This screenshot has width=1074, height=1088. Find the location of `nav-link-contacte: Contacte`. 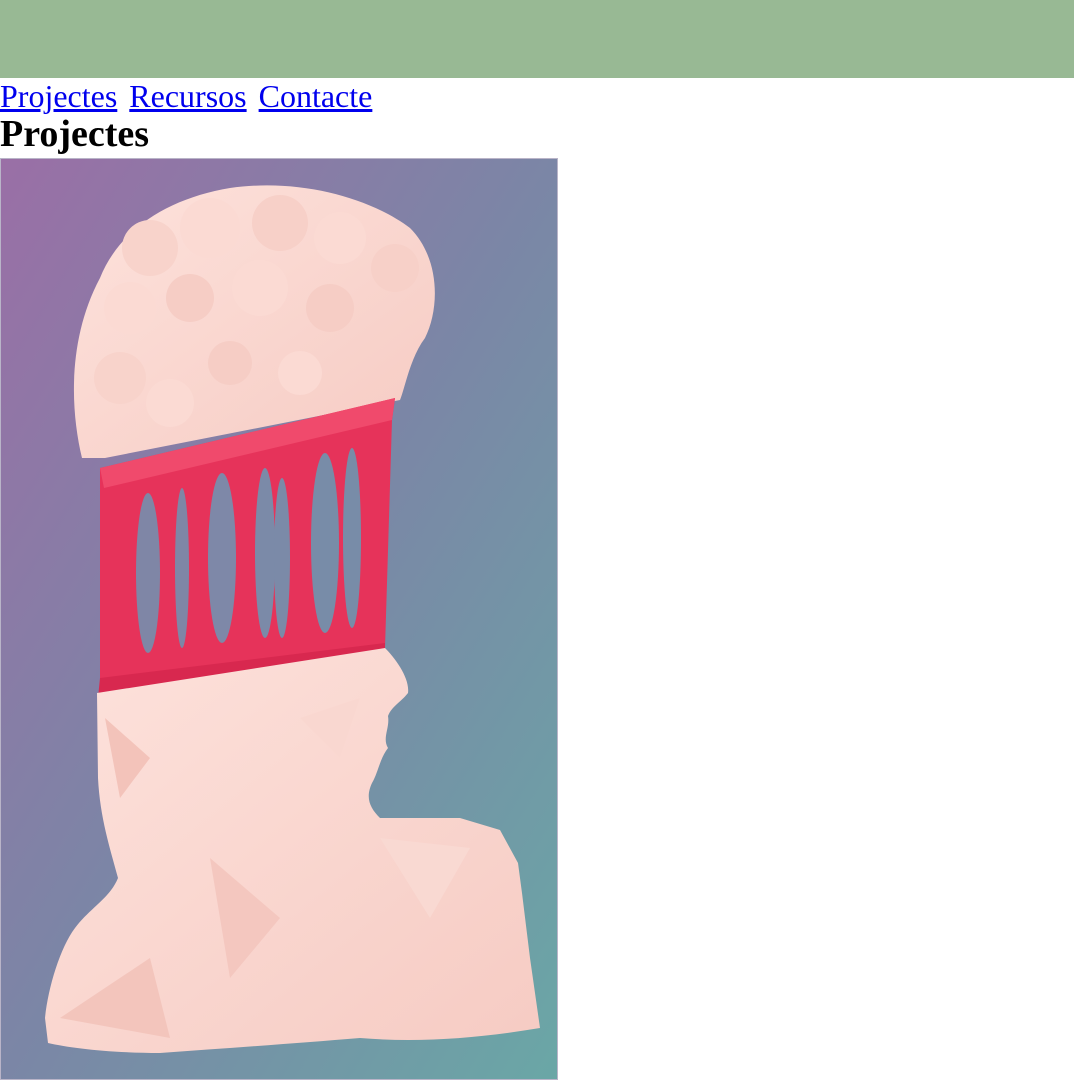

nav-link-contacte: Contacte is located at coordinates (316, 96).